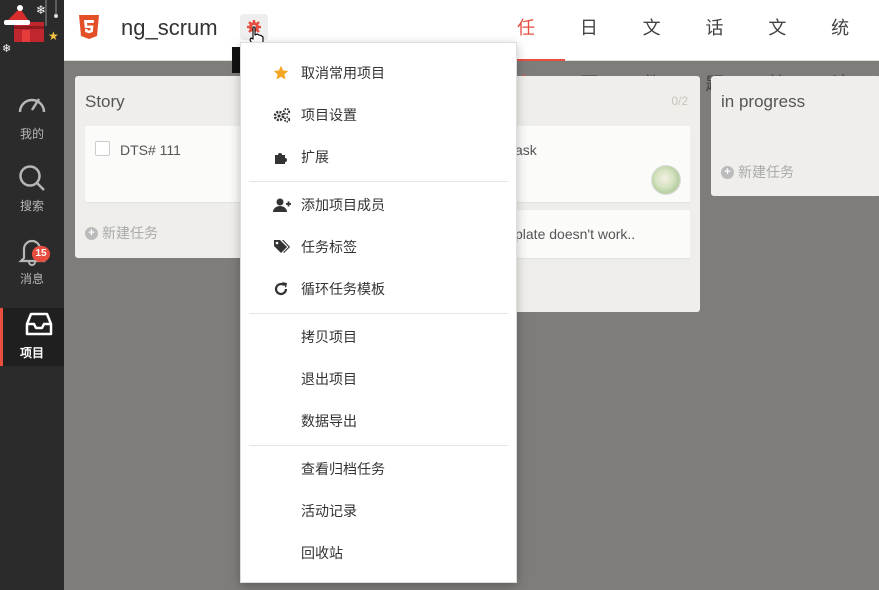  I want to click on menu-item-label: 查看归档任务, so click(343, 469).